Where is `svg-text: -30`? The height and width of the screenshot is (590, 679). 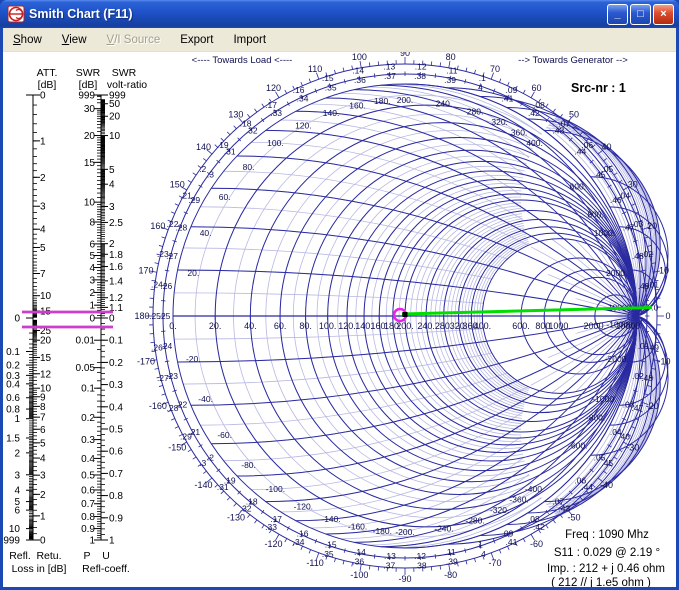 svg-text: -30 is located at coordinates (632, 448).